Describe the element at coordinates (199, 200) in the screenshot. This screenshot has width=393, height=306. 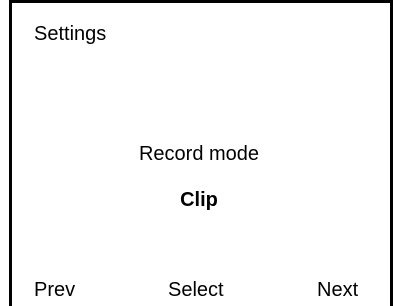
I see `setting-value: Clip` at that location.